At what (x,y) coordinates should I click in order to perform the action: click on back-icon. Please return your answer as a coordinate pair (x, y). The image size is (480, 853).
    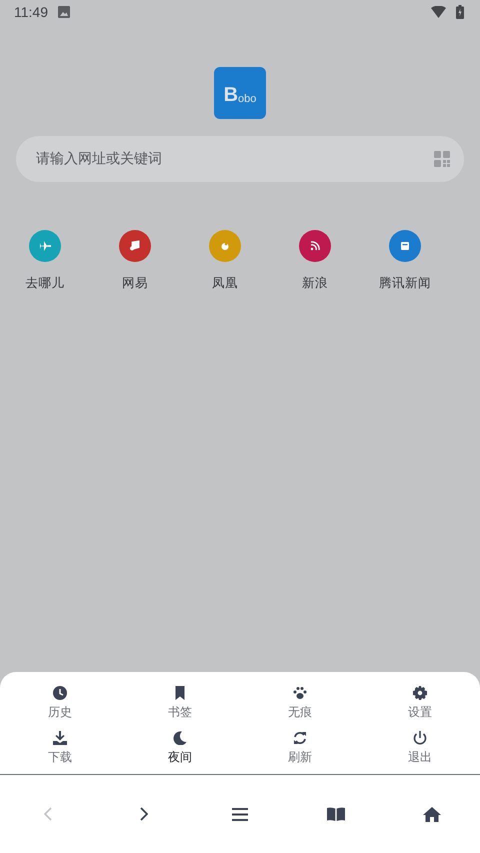
    Looking at the image, I should click on (48, 814).